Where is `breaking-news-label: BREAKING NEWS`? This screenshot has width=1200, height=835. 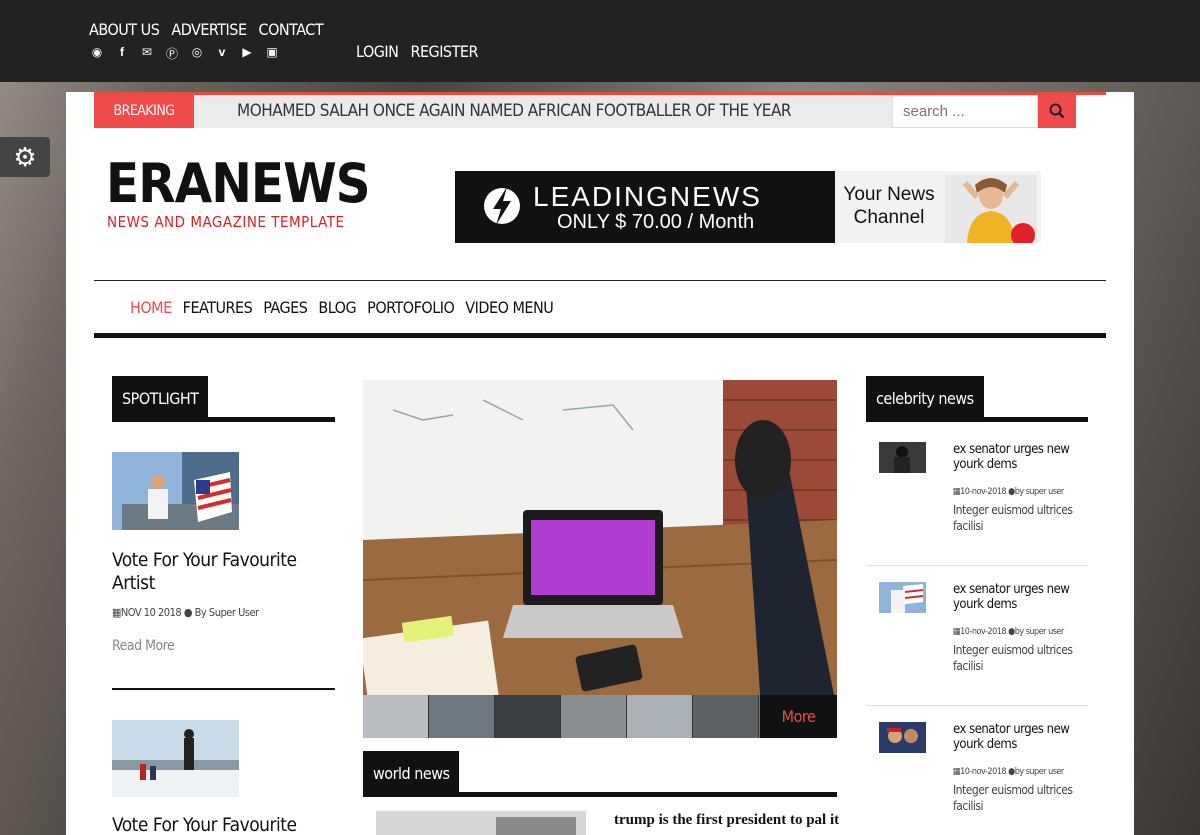
breaking-news-label: BREAKING NEWS is located at coordinates (144, 123).